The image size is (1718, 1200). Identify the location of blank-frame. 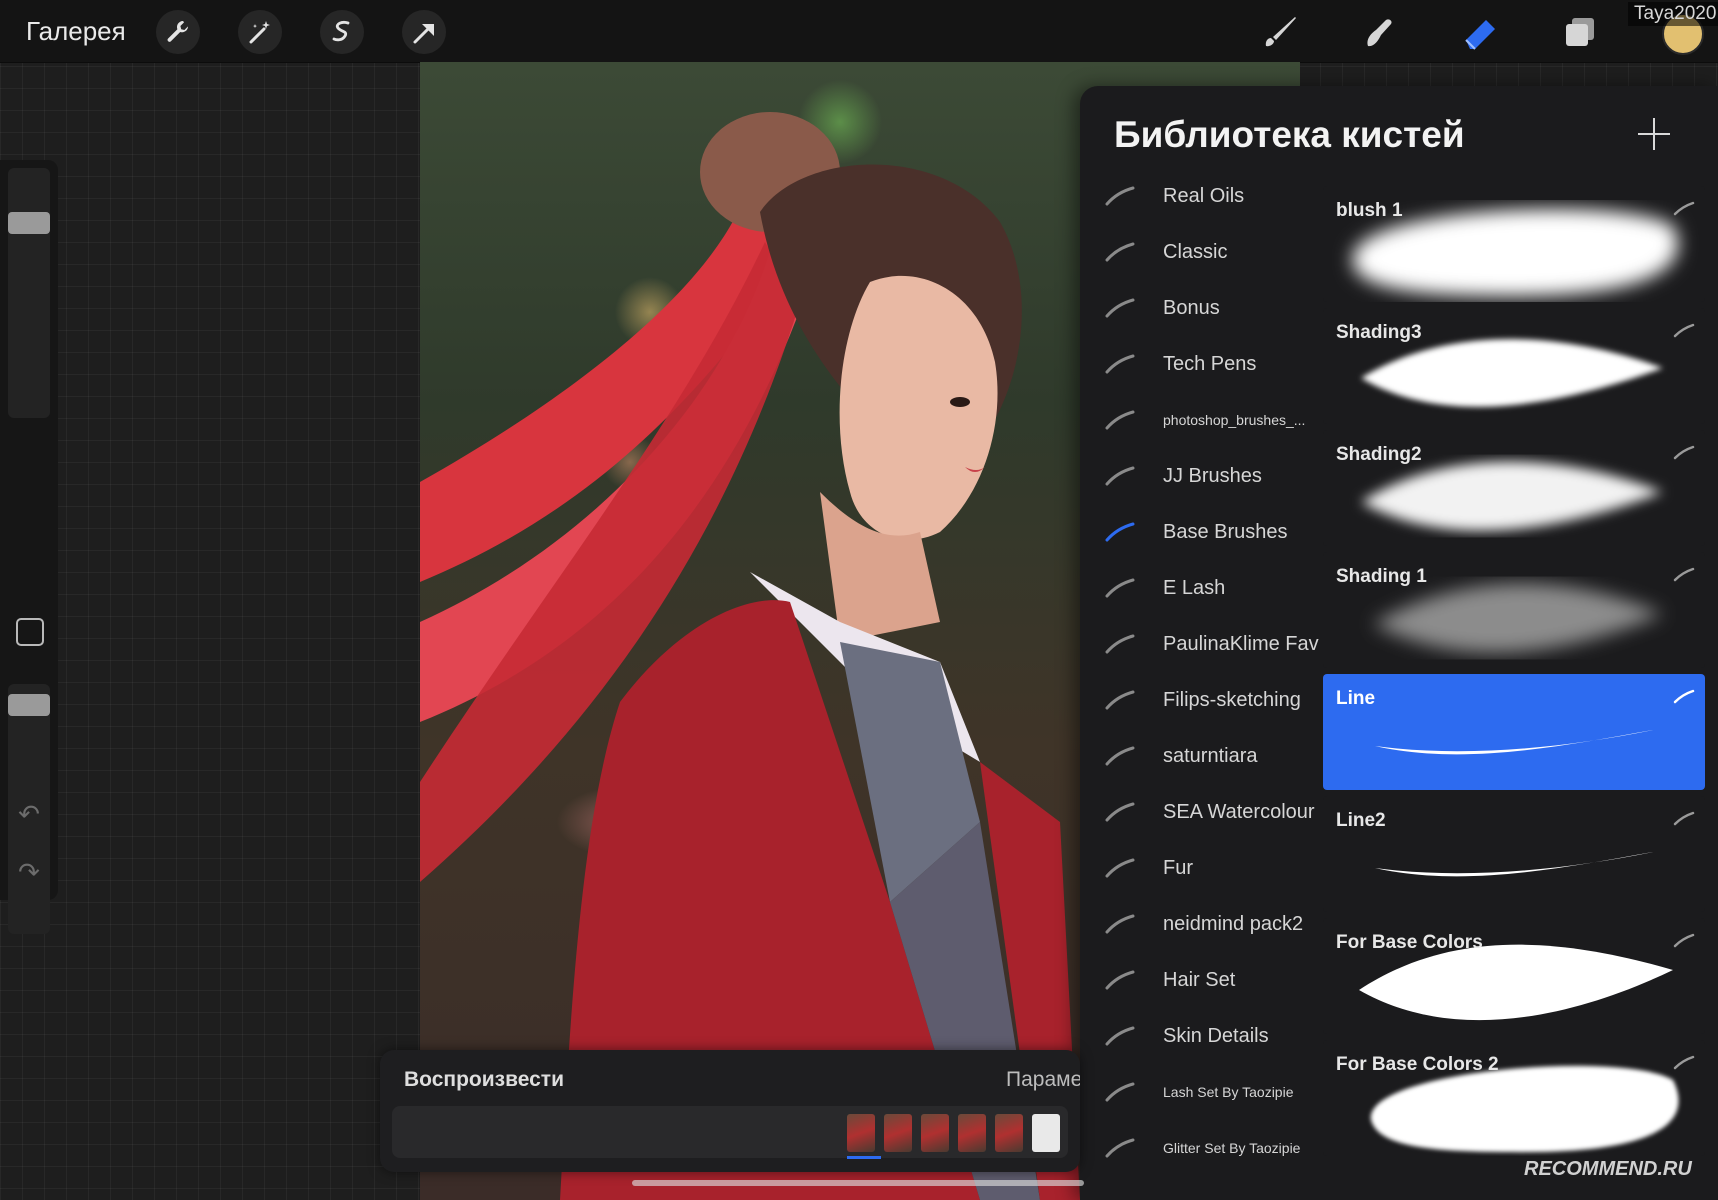
(1046, 1133).